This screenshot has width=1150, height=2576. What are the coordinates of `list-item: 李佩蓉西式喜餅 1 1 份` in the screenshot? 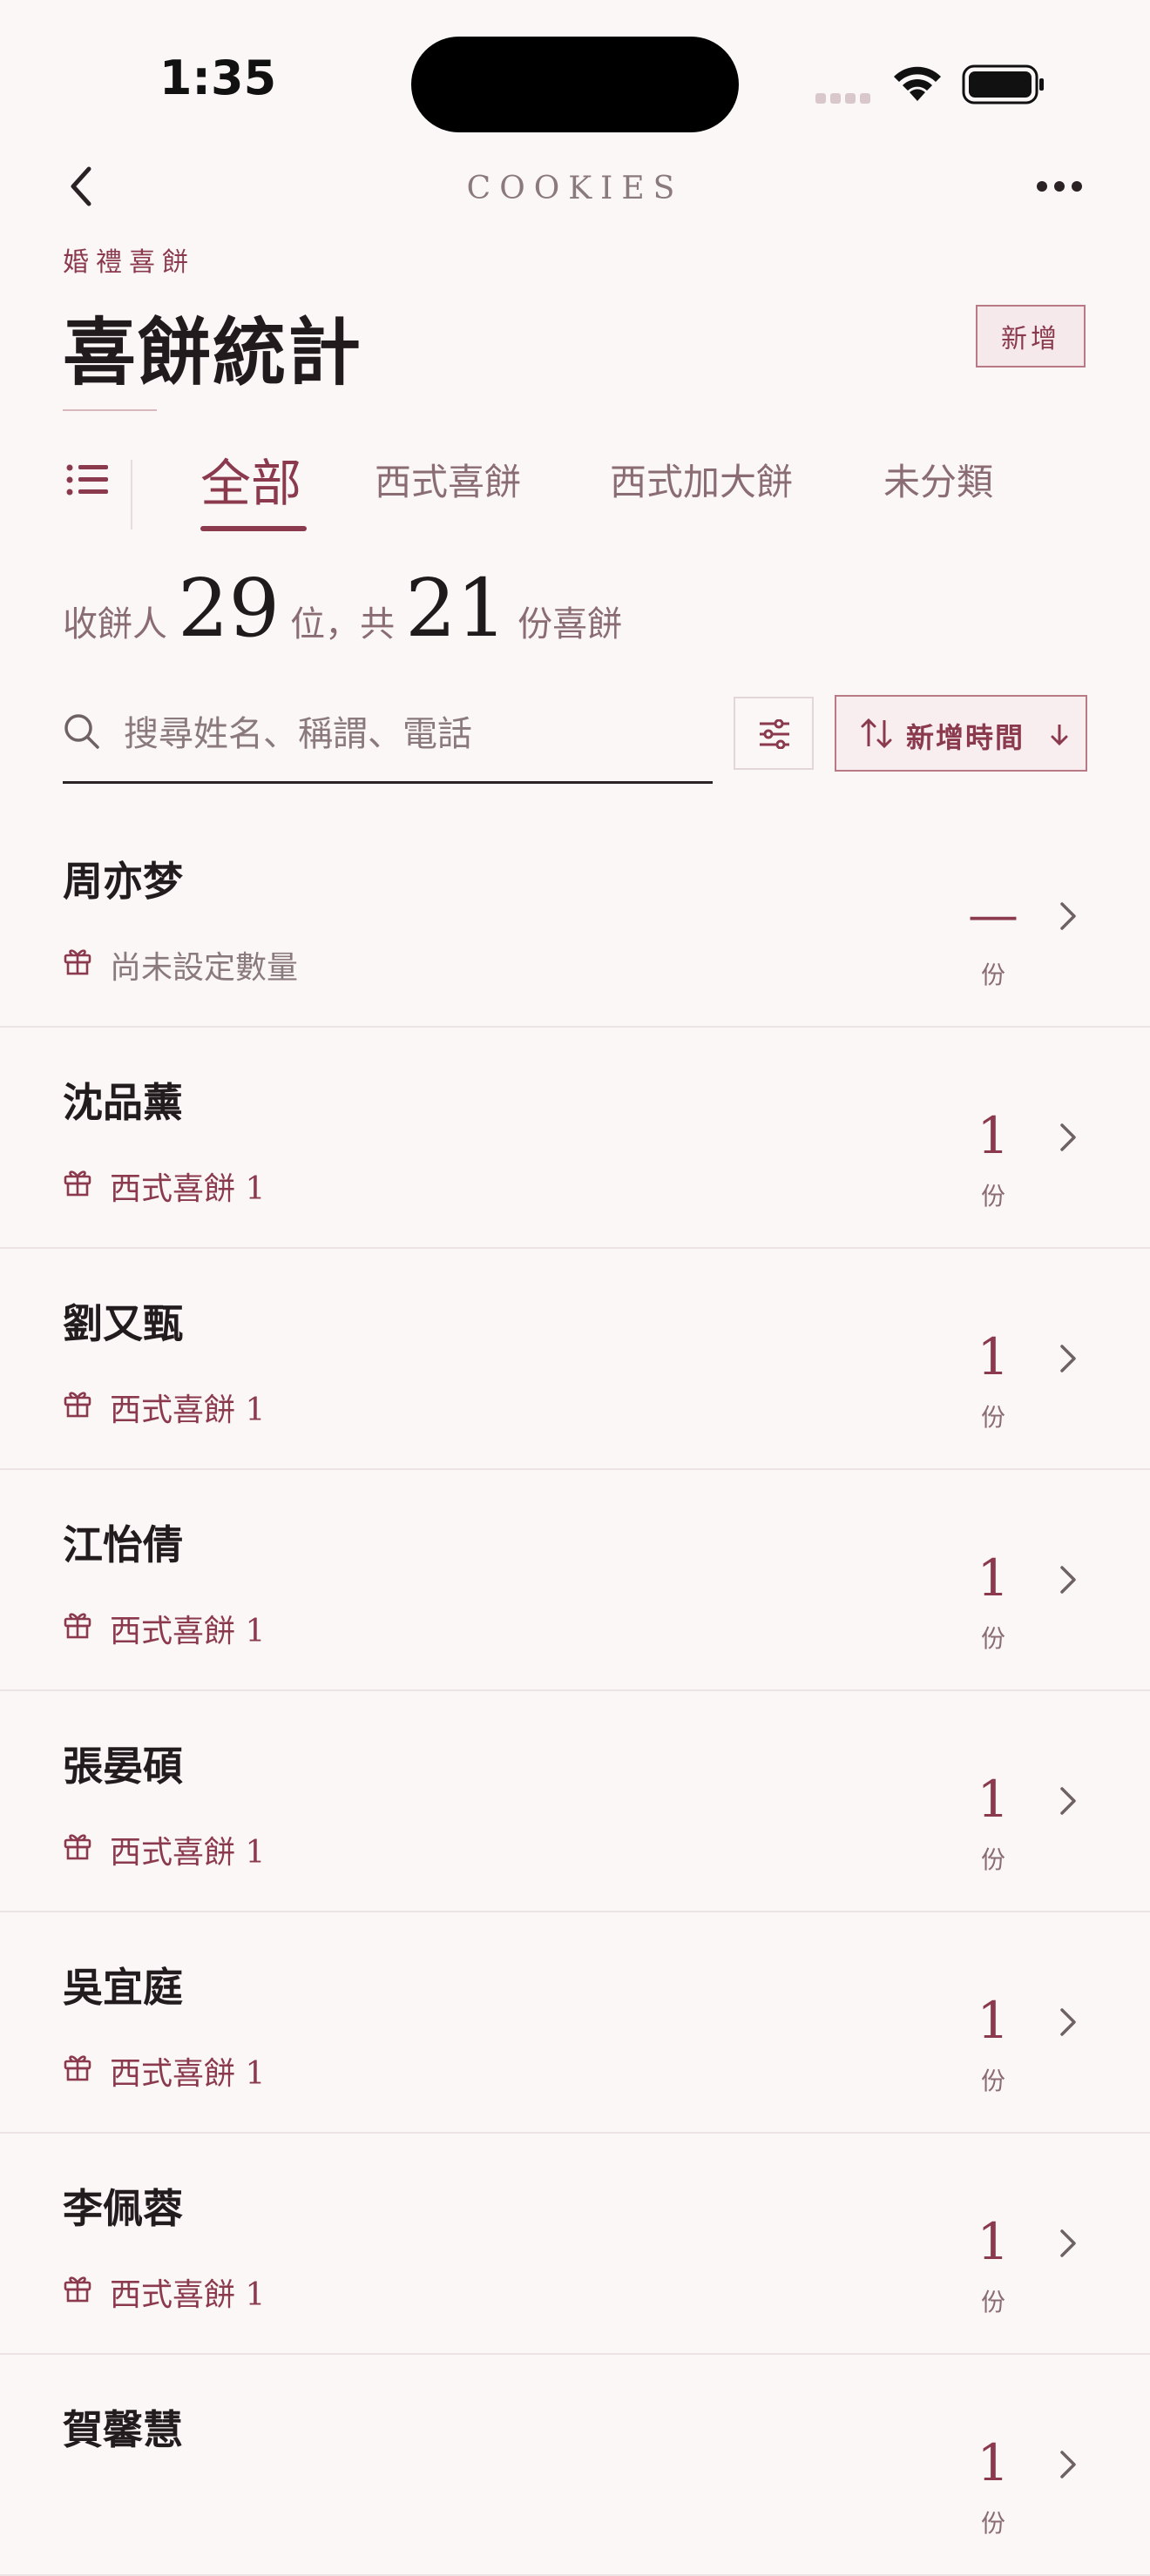 It's located at (575, 2244).